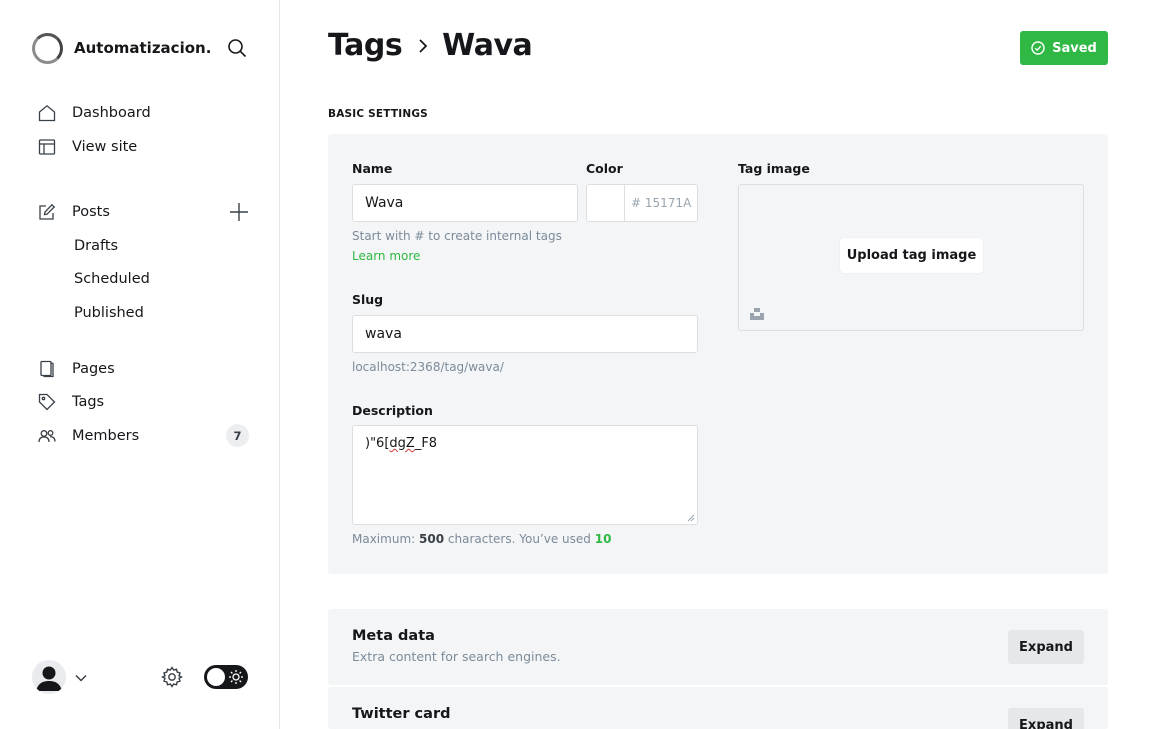 The width and height of the screenshot is (1156, 729). I want to click on sidebar-item-drafts: Drafts, so click(96, 246).